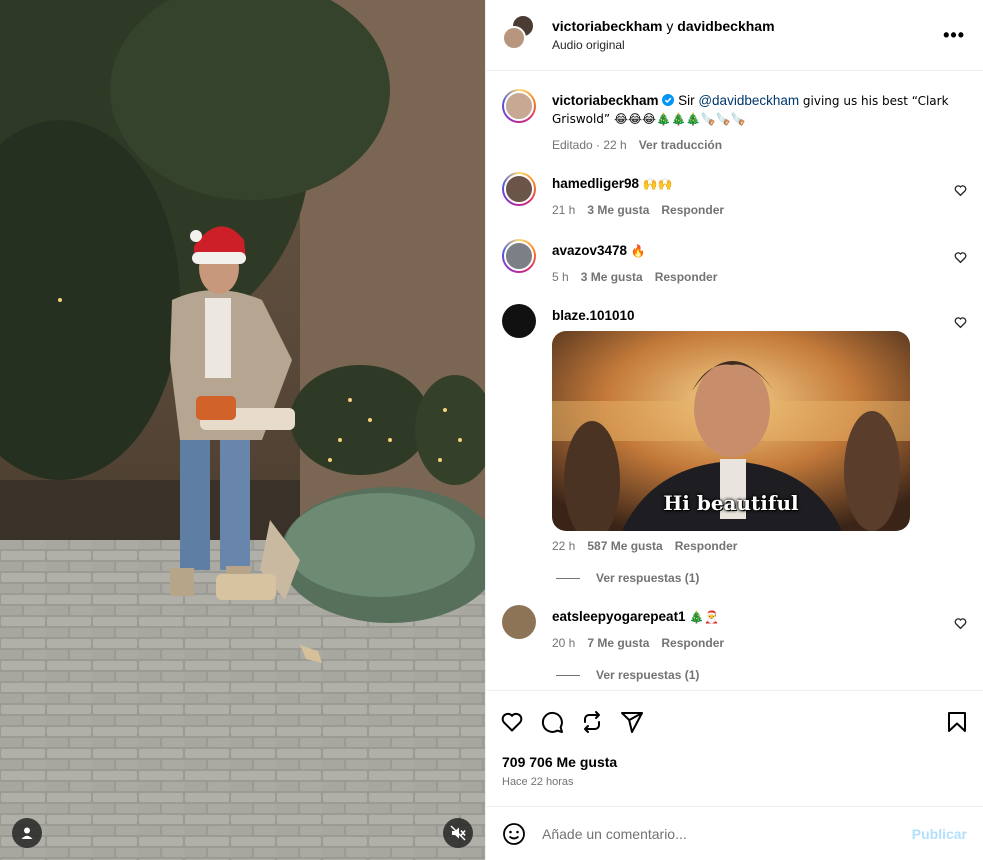  I want to click on mute-button, so click(458, 833).